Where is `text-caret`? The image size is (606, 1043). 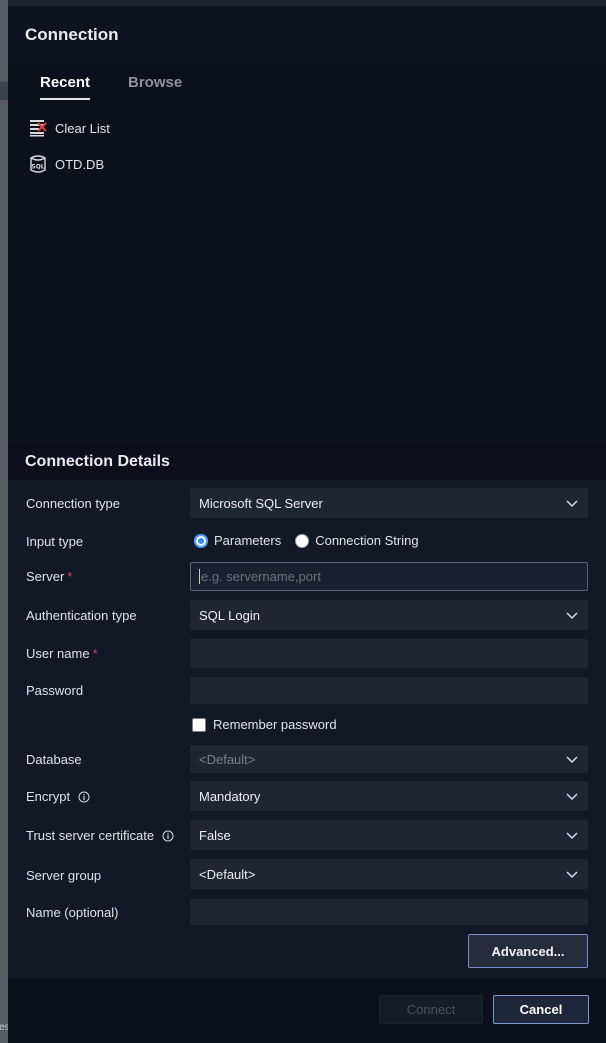
text-caret is located at coordinates (199, 576).